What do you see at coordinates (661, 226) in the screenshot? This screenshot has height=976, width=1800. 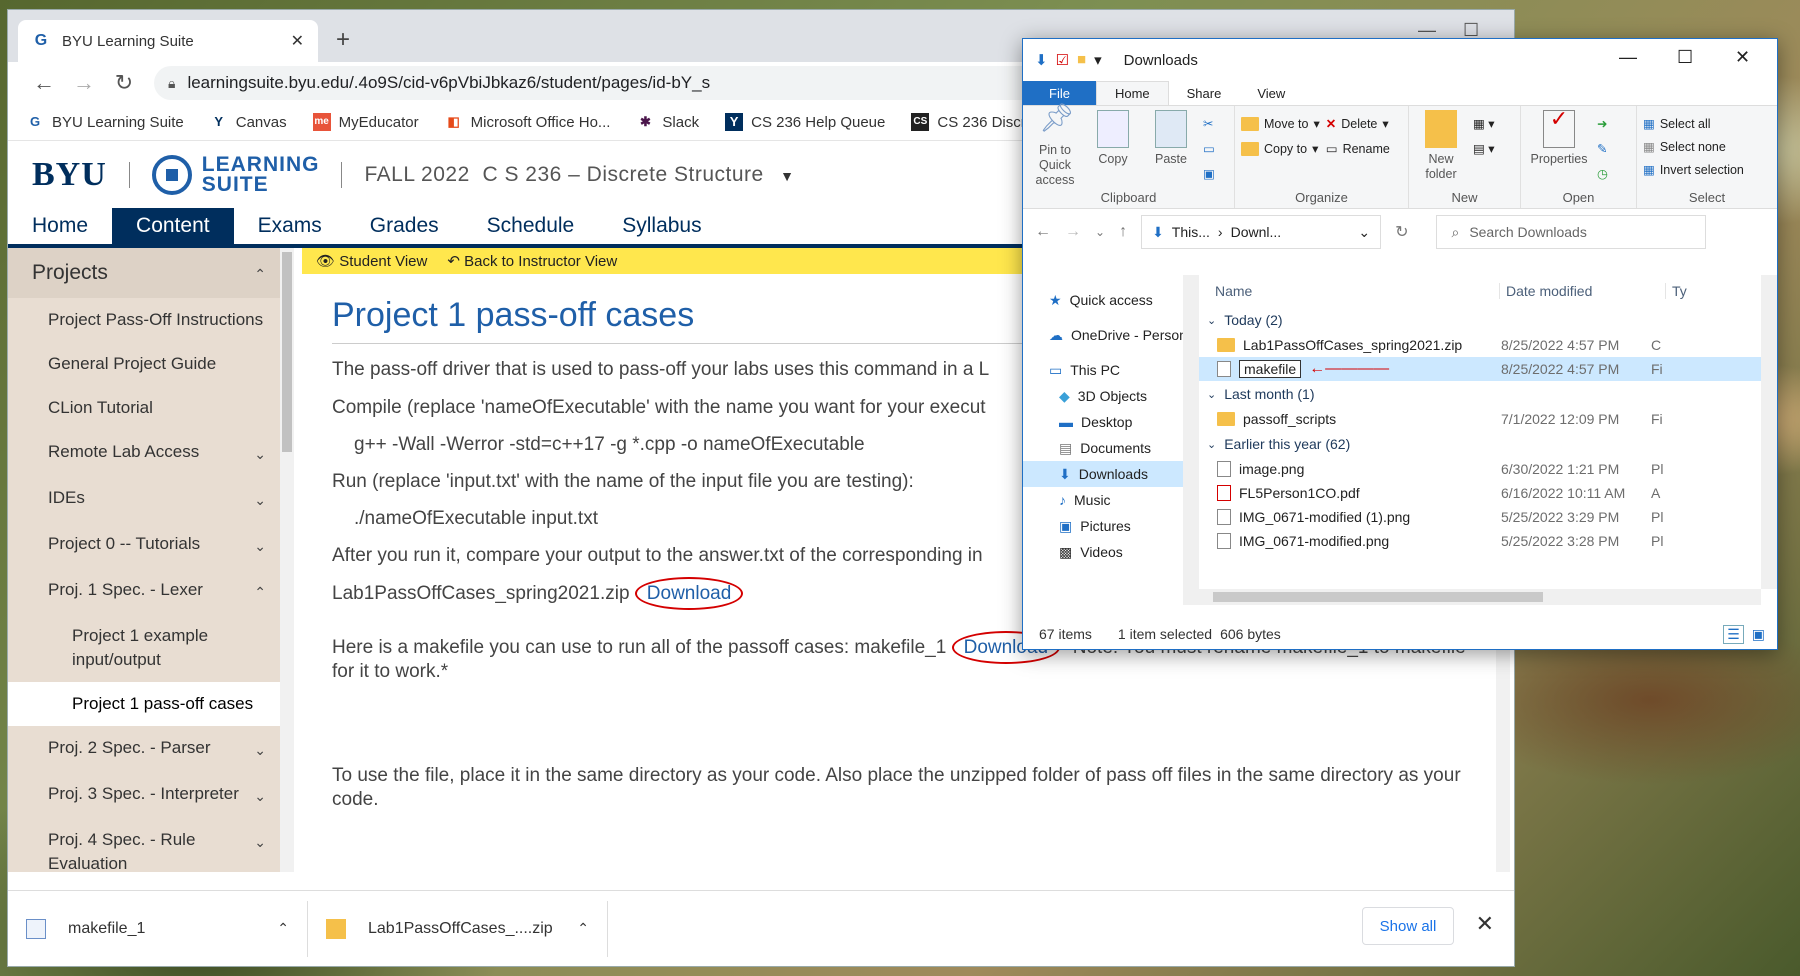 I see `nav-syllabus: Syllabus` at bounding box center [661, 226].